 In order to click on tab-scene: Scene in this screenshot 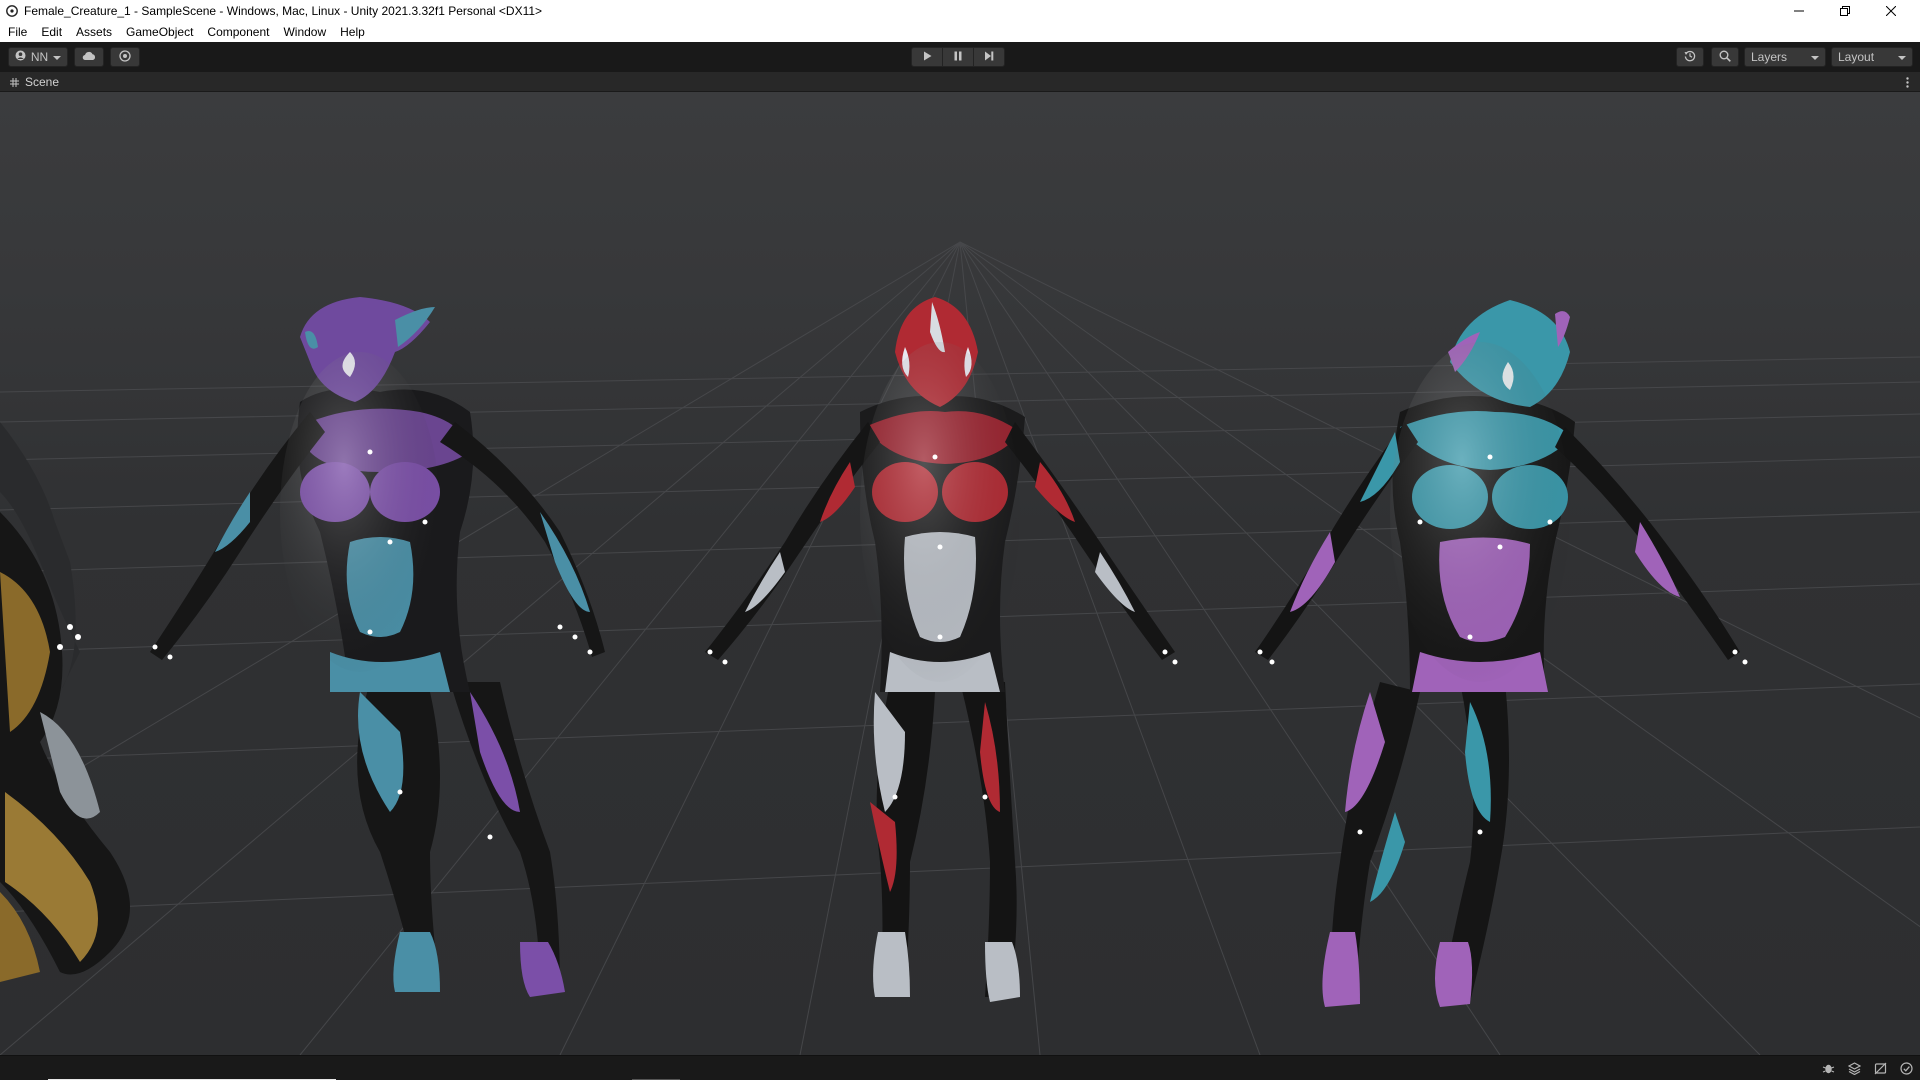, I will do `click(35, 82)`.